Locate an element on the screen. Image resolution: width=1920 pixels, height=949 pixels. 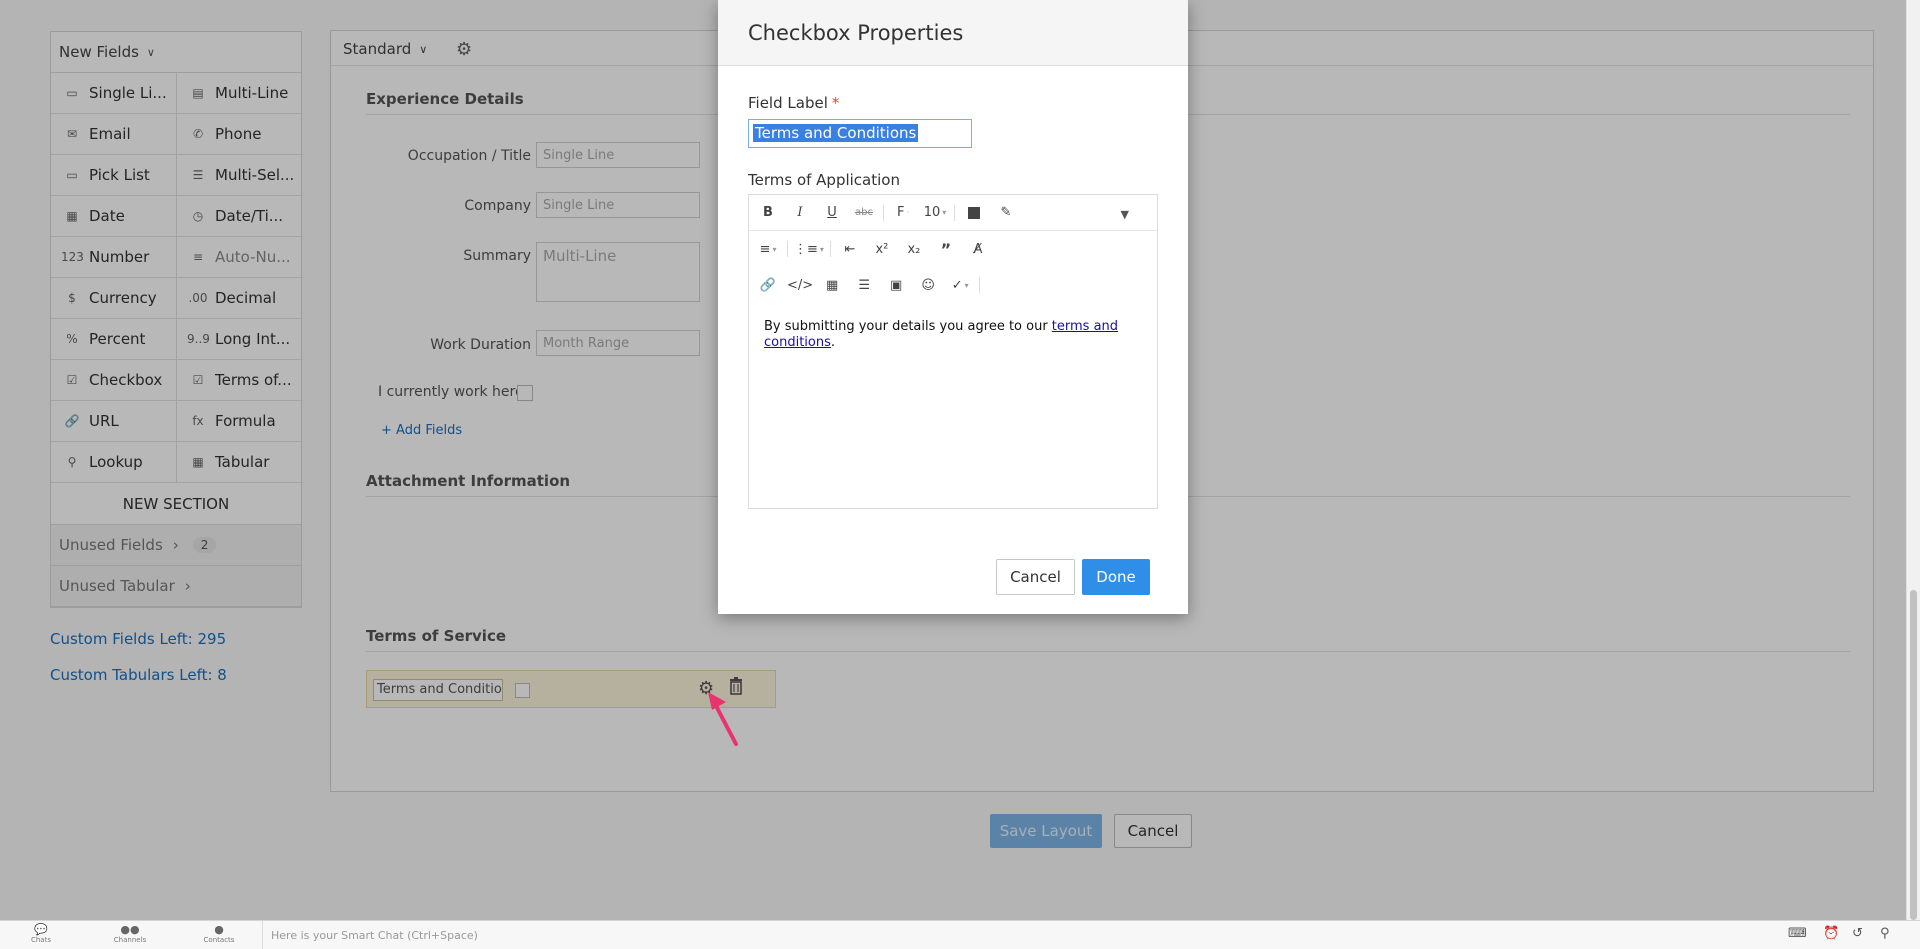
underline-icon: U is located at coordinates (832, 213).